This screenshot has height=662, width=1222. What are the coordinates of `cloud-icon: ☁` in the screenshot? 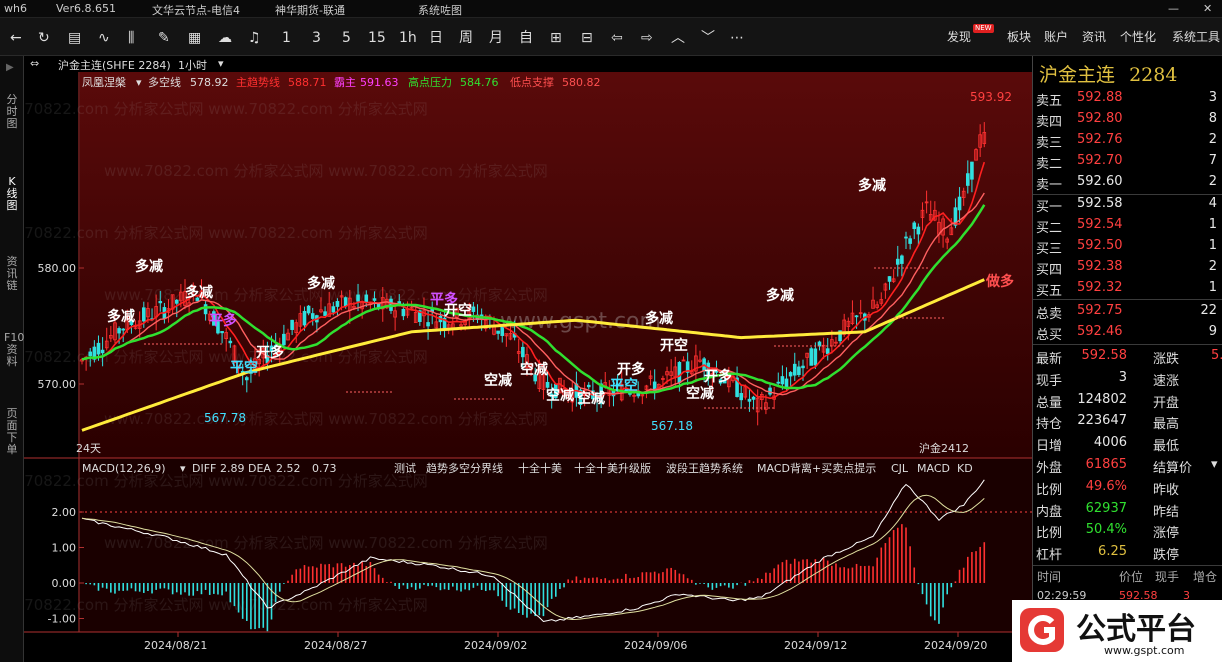 It's located at (225, 38).